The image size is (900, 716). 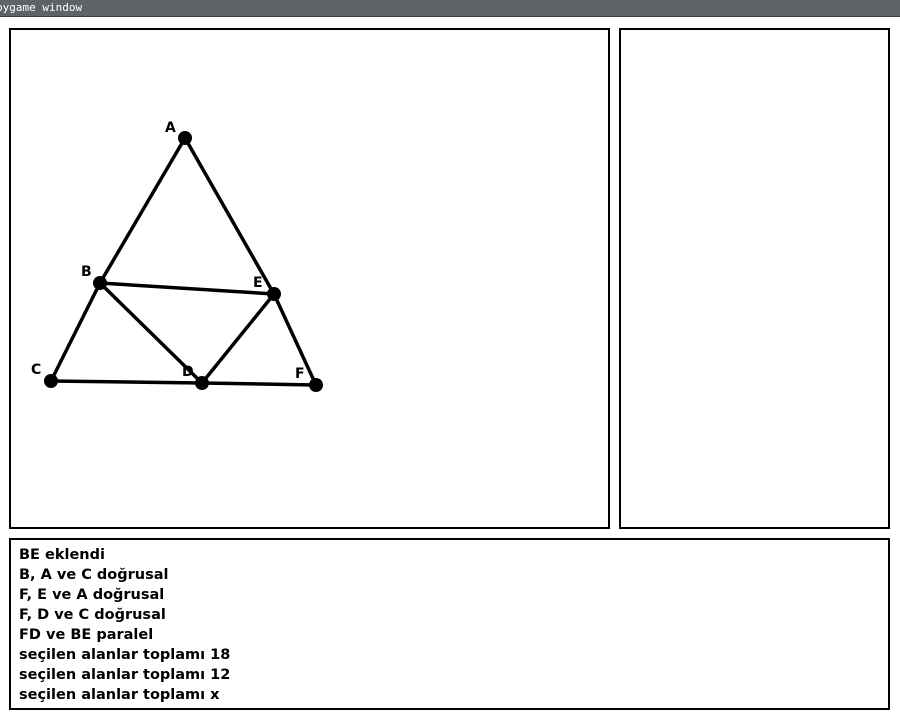 What do you see at coordinates (41, 7) in the screenshot?
I see `window-title: pygame window` at bounding box center [41, 7].